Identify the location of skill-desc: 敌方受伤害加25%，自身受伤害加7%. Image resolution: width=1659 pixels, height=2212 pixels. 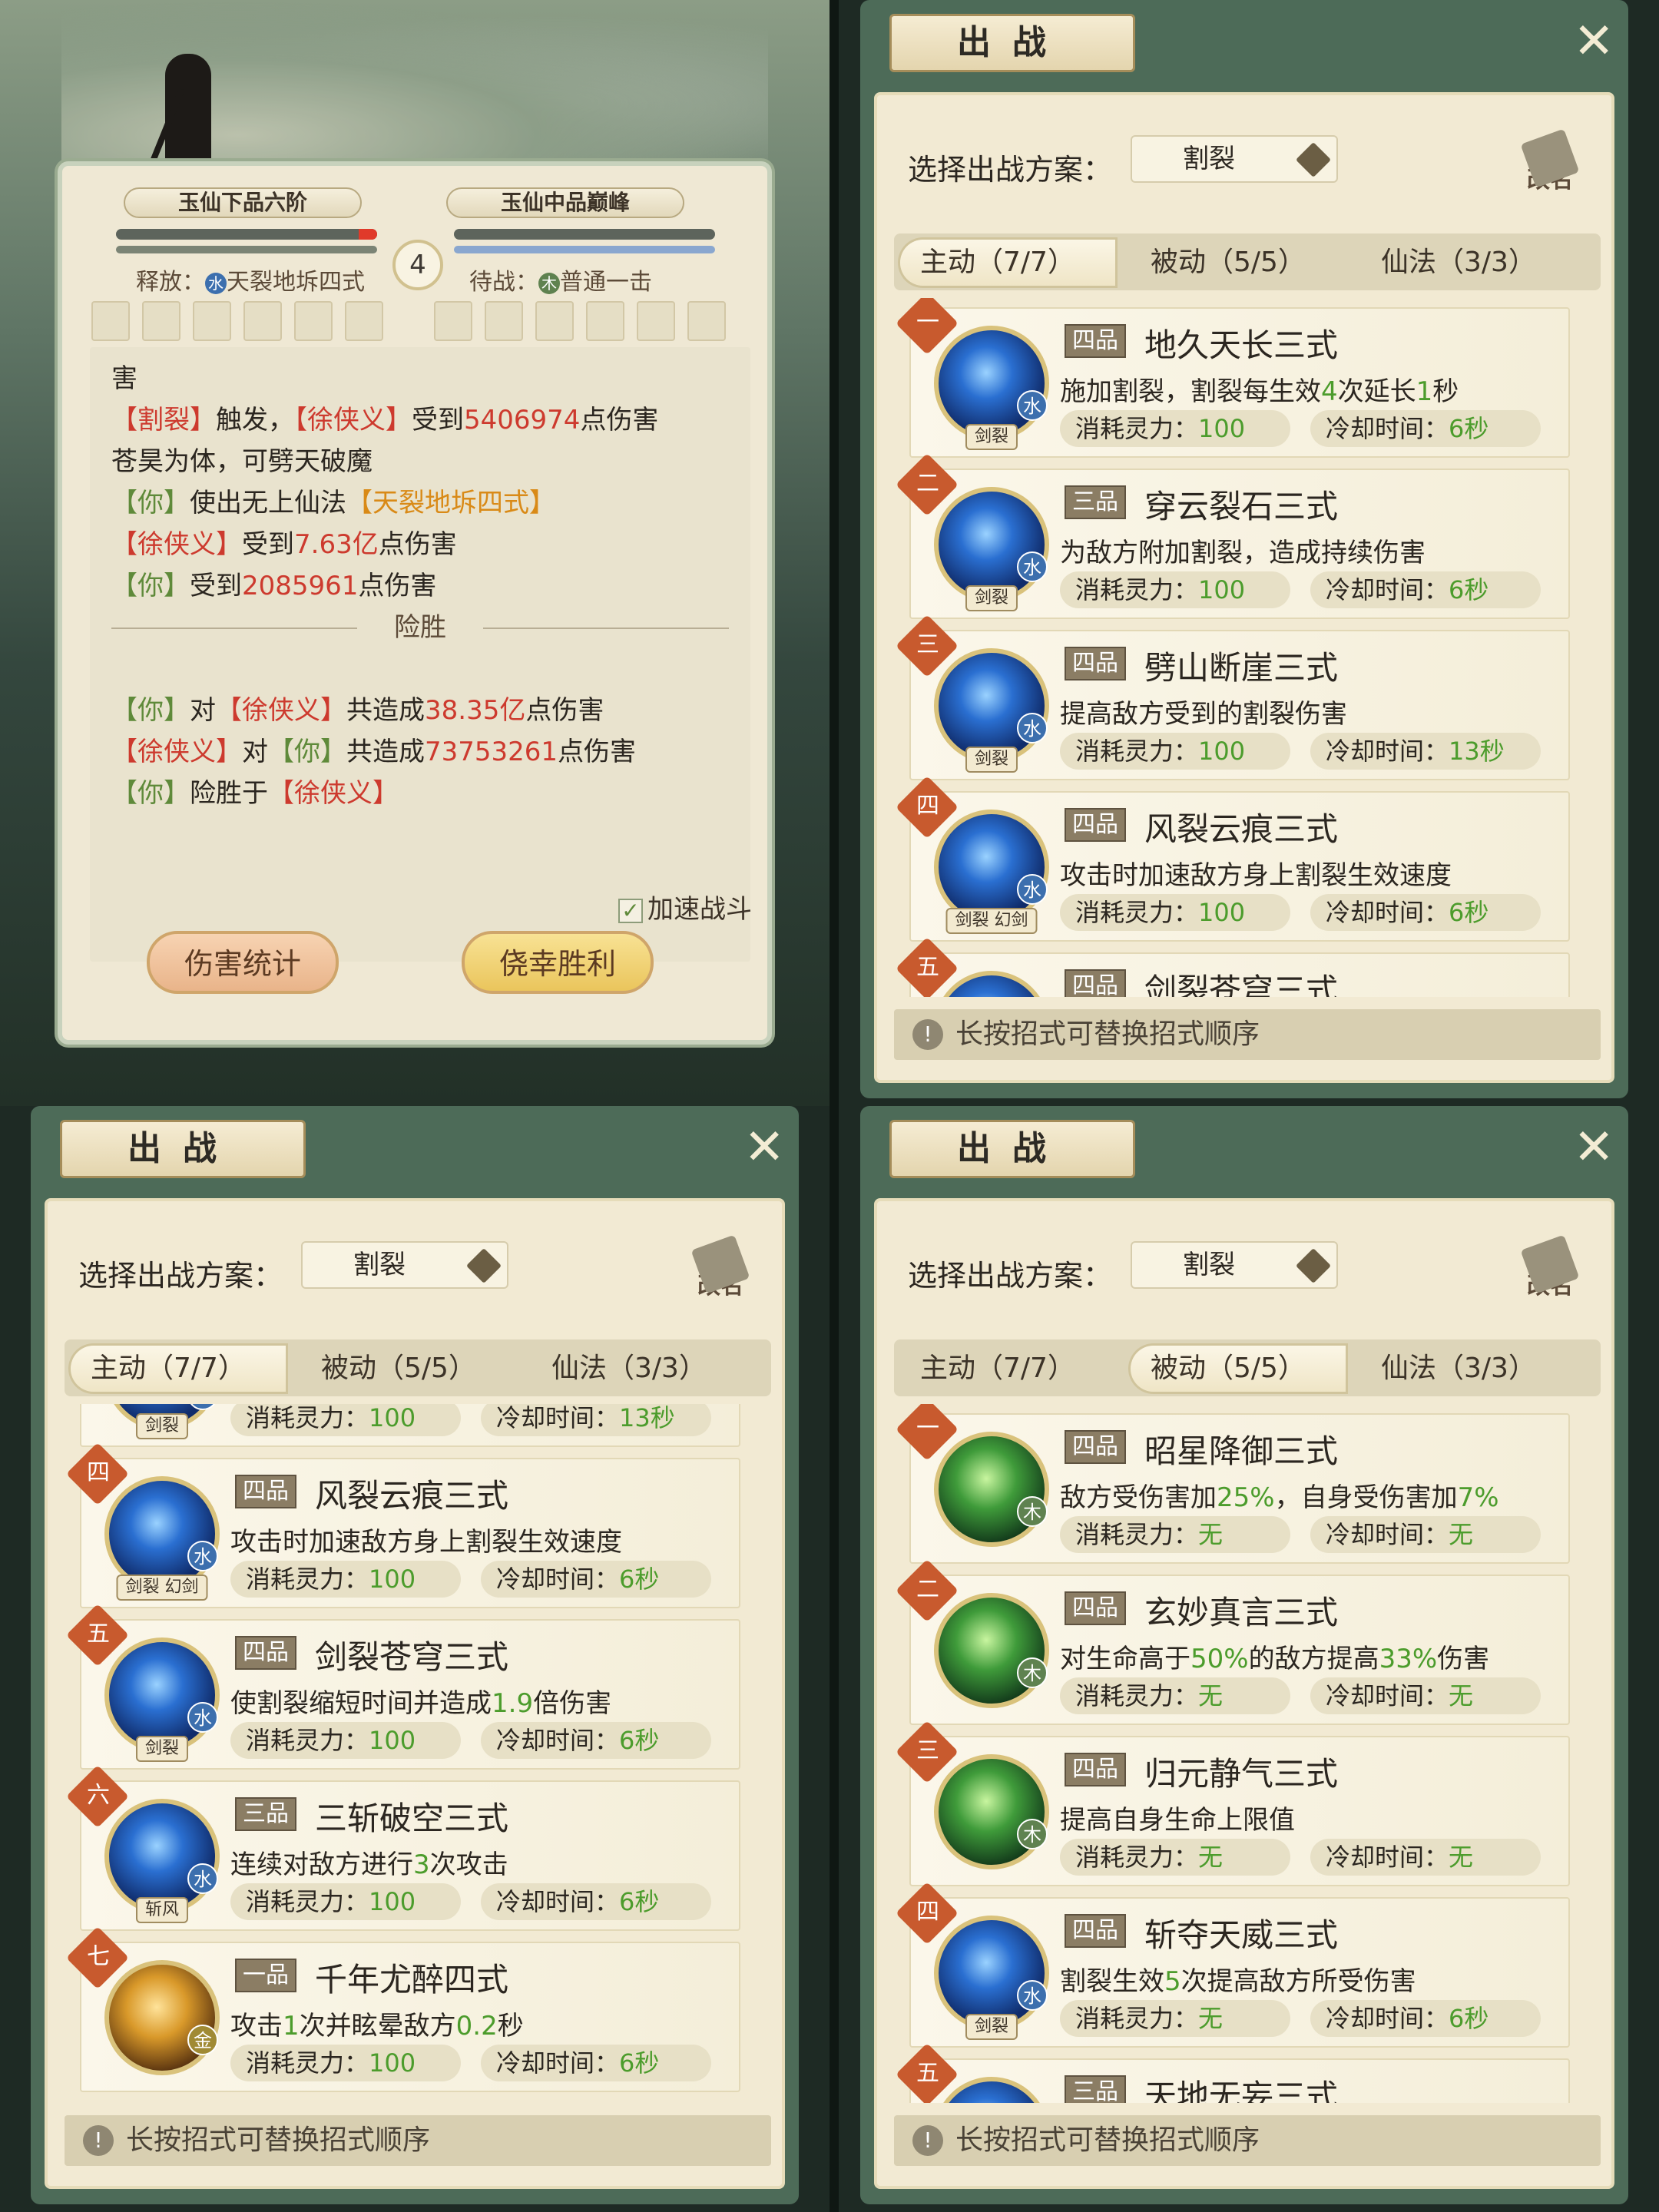
(1279, 1498).